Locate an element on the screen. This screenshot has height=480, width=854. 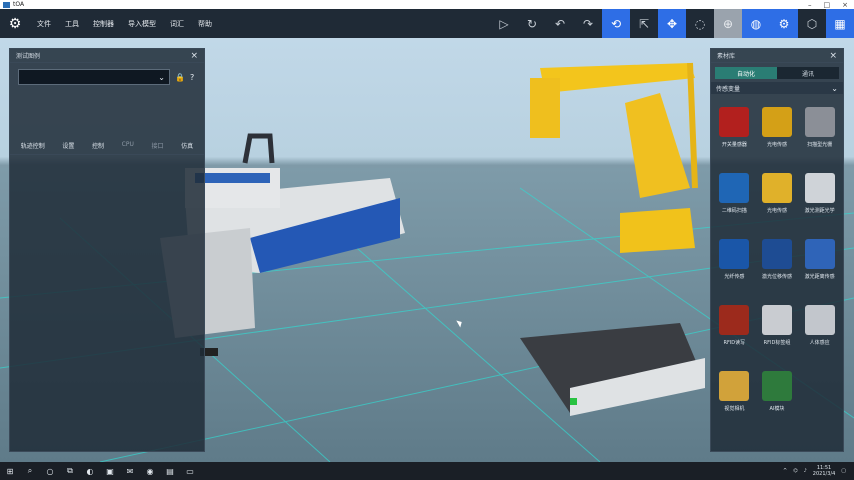
library-item: RFID标签组 is located at coordinates (777, 328).